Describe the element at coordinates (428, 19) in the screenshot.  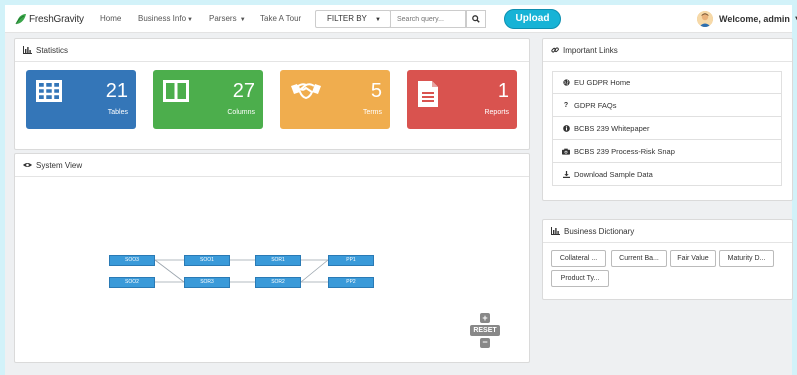
I see `search-input` at that location.